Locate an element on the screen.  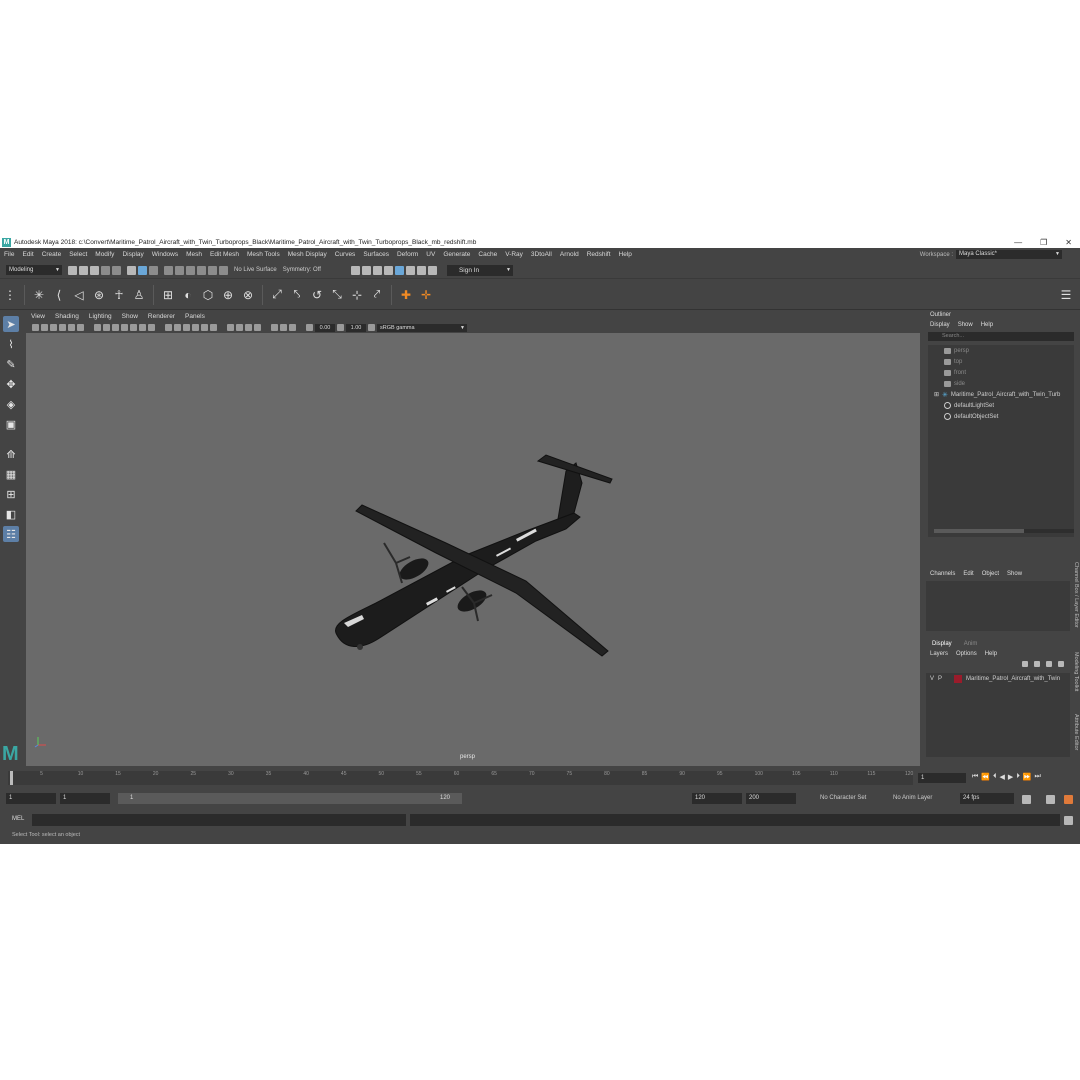
viewport-menu-lighting: Lighting is located at coordinates (100, 316).